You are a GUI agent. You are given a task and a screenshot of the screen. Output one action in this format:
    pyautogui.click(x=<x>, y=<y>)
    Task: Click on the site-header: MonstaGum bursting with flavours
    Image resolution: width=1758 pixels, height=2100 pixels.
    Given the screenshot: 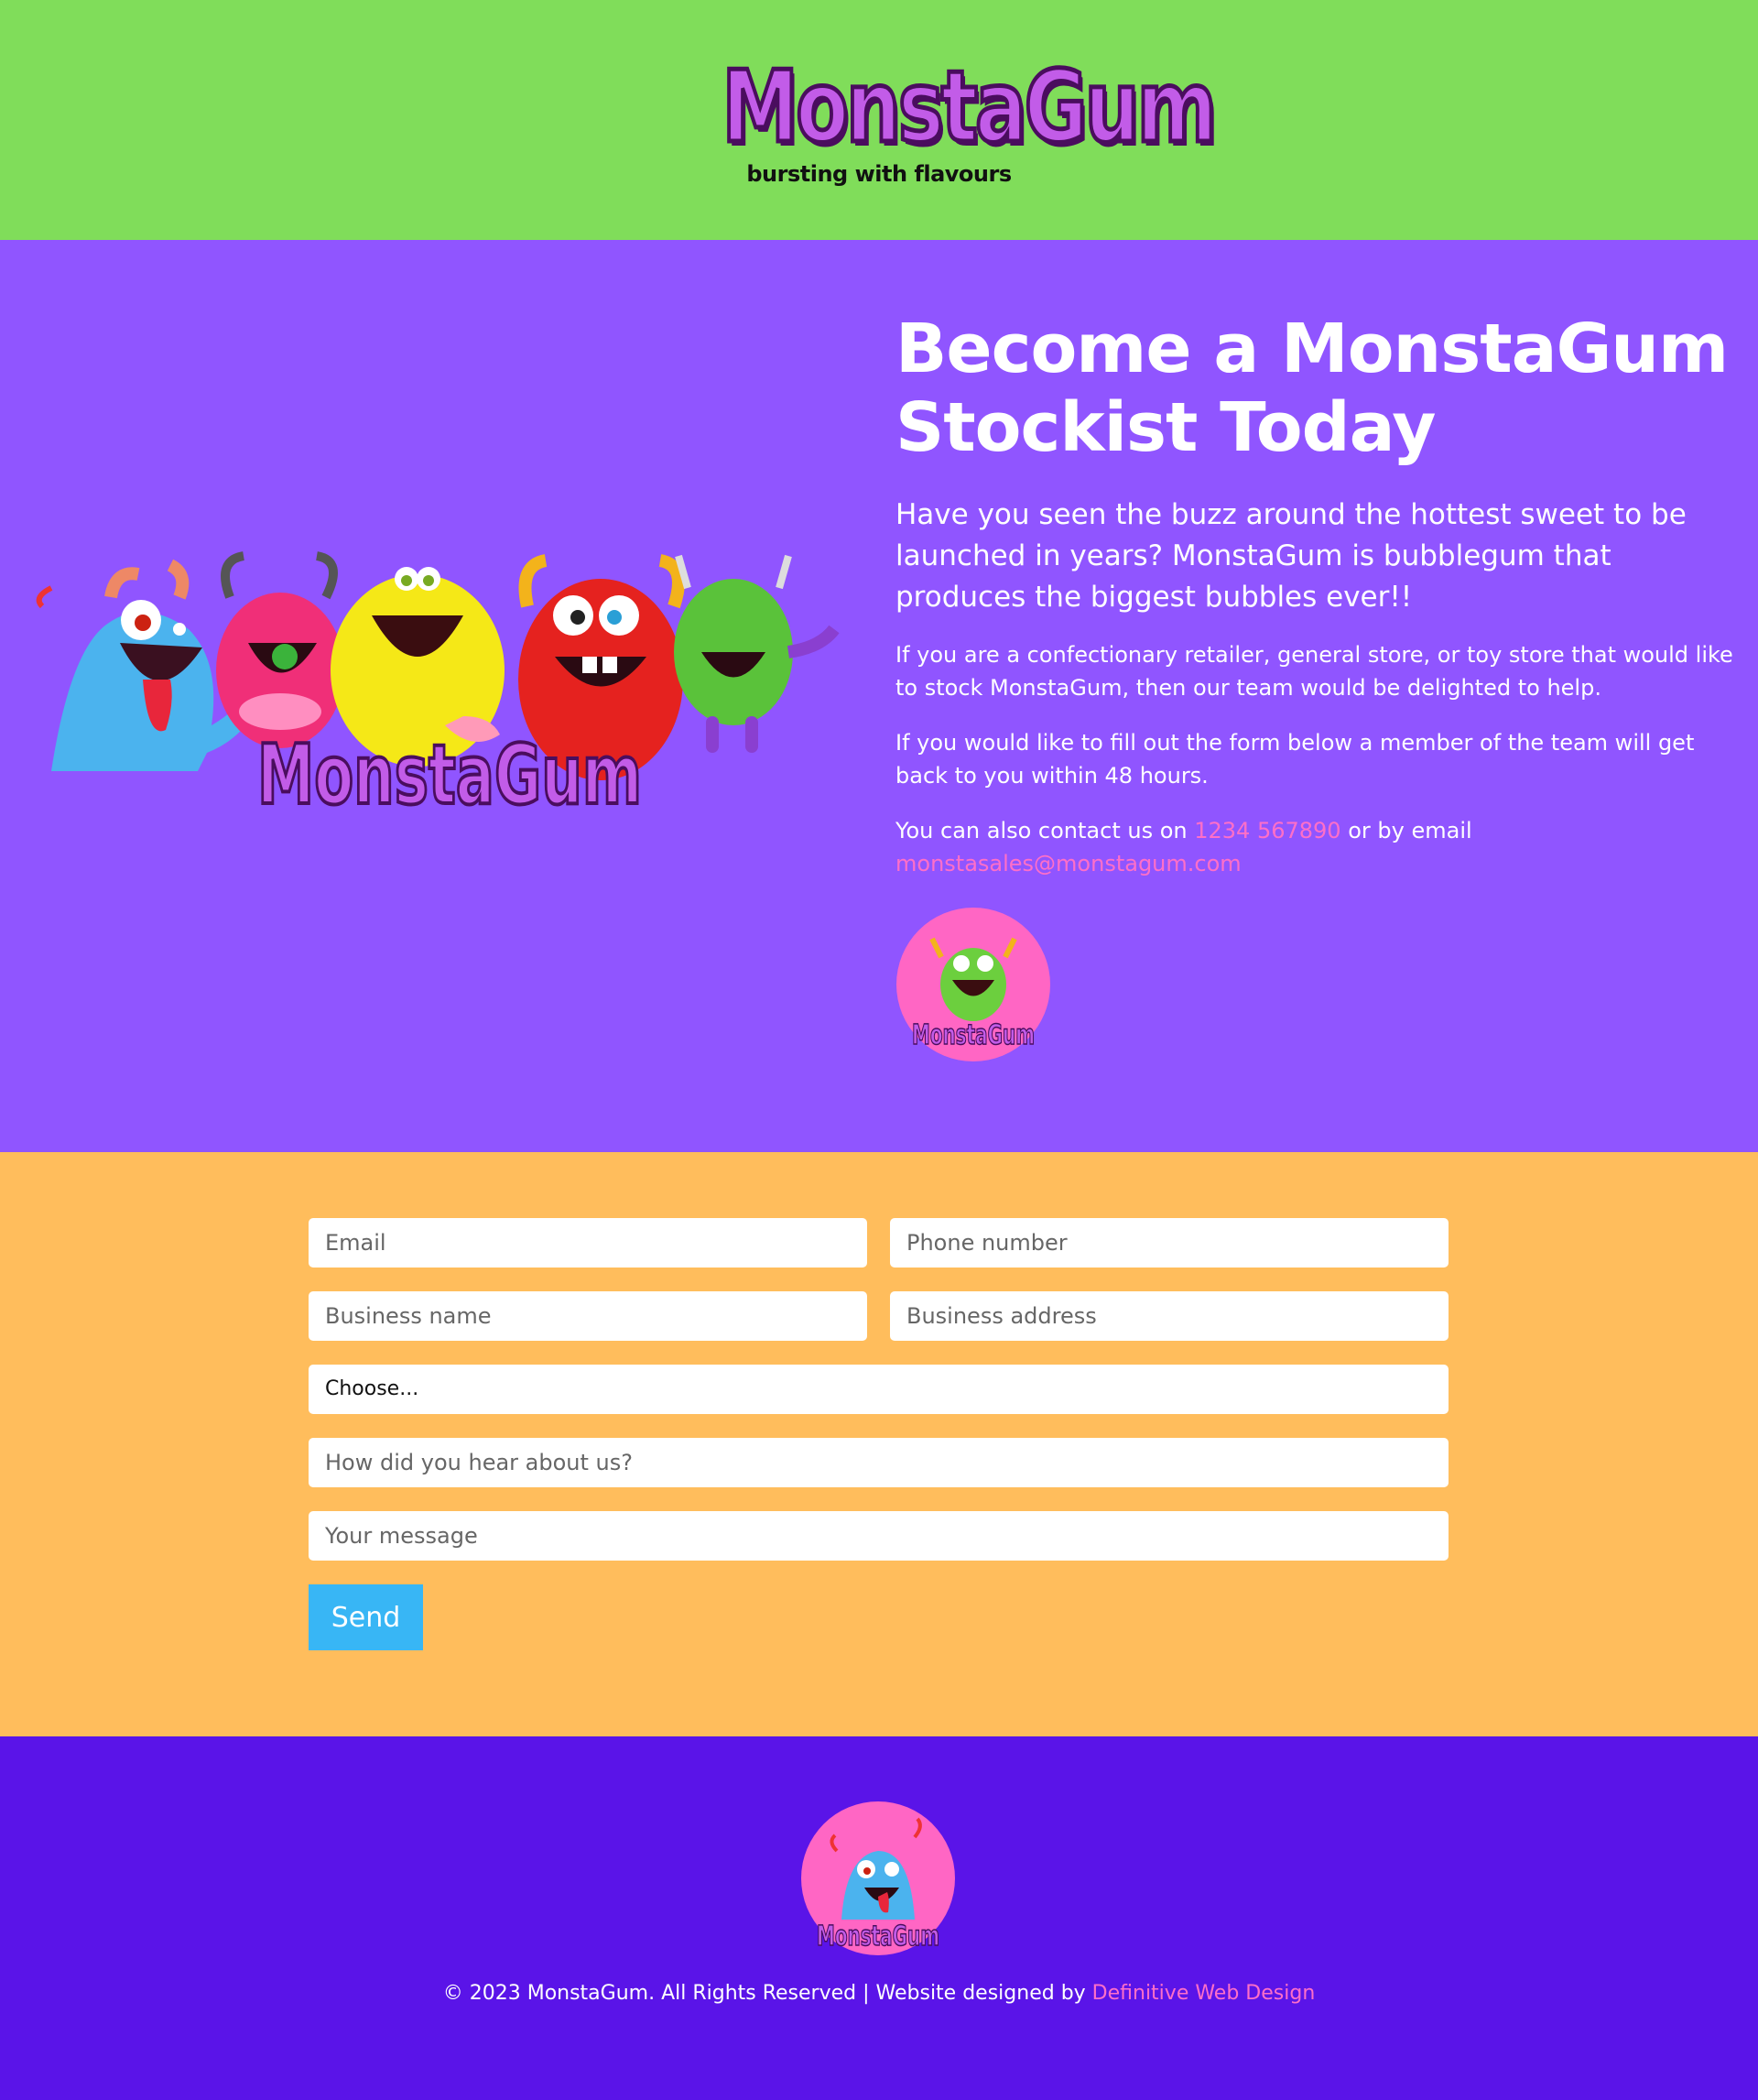 What is the action you would take?
    pyautogui.click(x=879, y=120)
    